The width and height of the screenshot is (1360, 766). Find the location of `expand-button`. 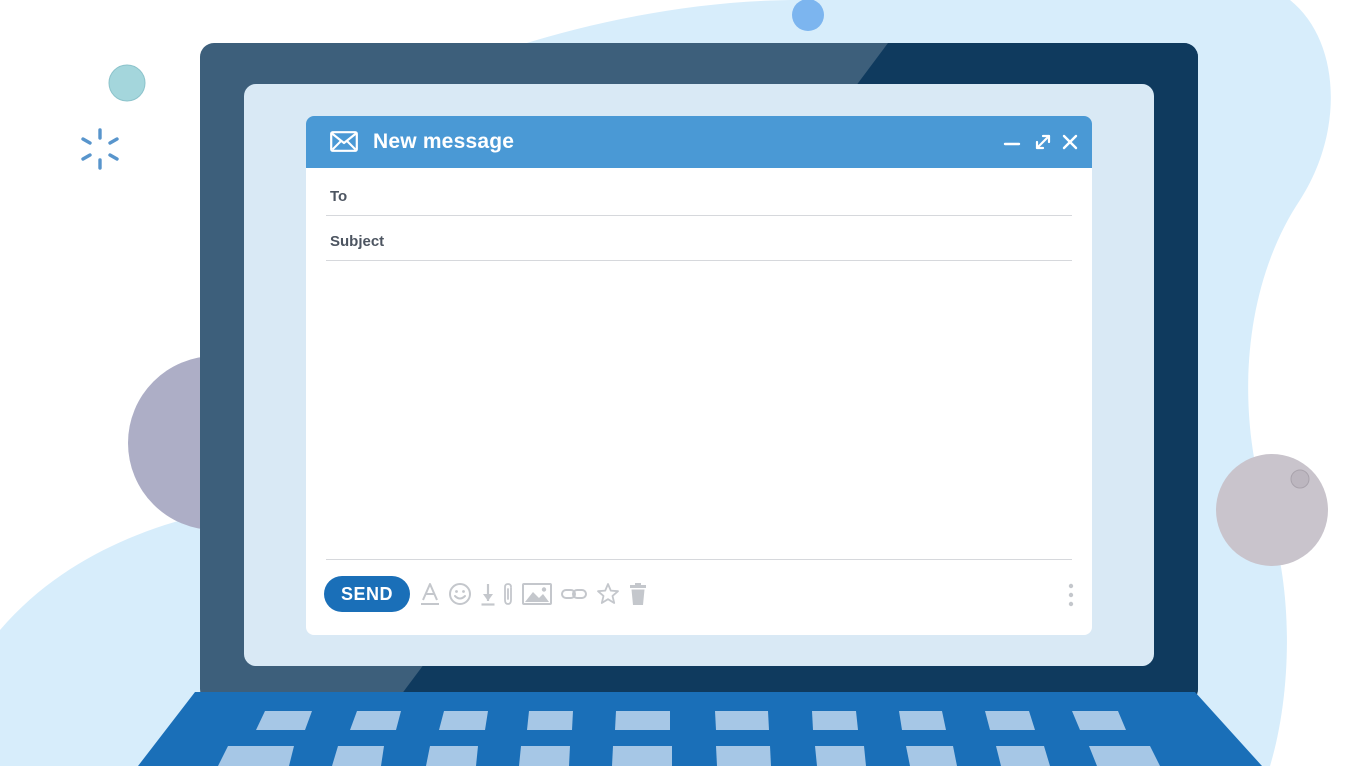

expand-button is located at coordinates (1043, 142).